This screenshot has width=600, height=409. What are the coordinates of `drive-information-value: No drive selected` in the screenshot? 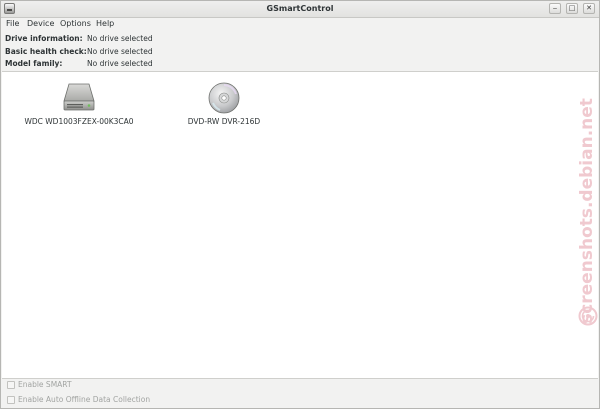 It's located at (120, 38).